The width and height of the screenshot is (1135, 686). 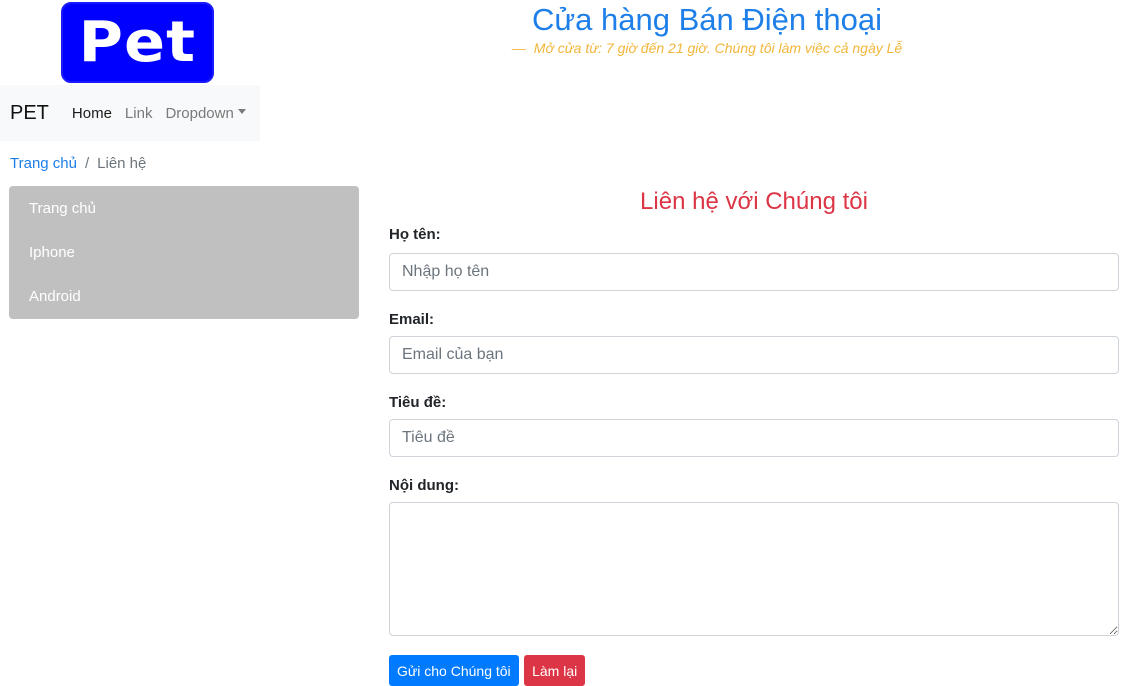 I want to click on subject-input, so click(x=754, y=438).